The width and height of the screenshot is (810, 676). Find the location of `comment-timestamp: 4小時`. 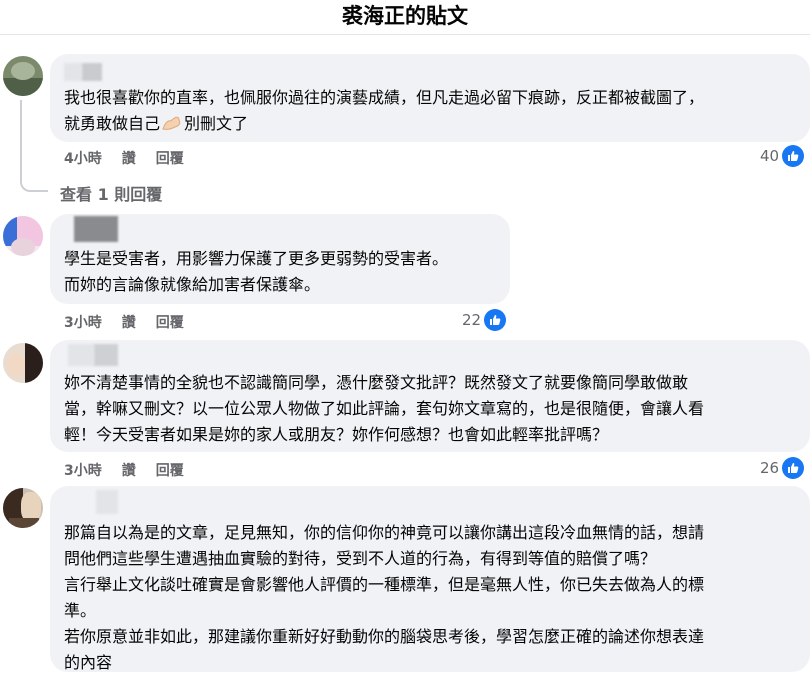

comment-timestamp: 4小時 is located at coordinates (83, 158).